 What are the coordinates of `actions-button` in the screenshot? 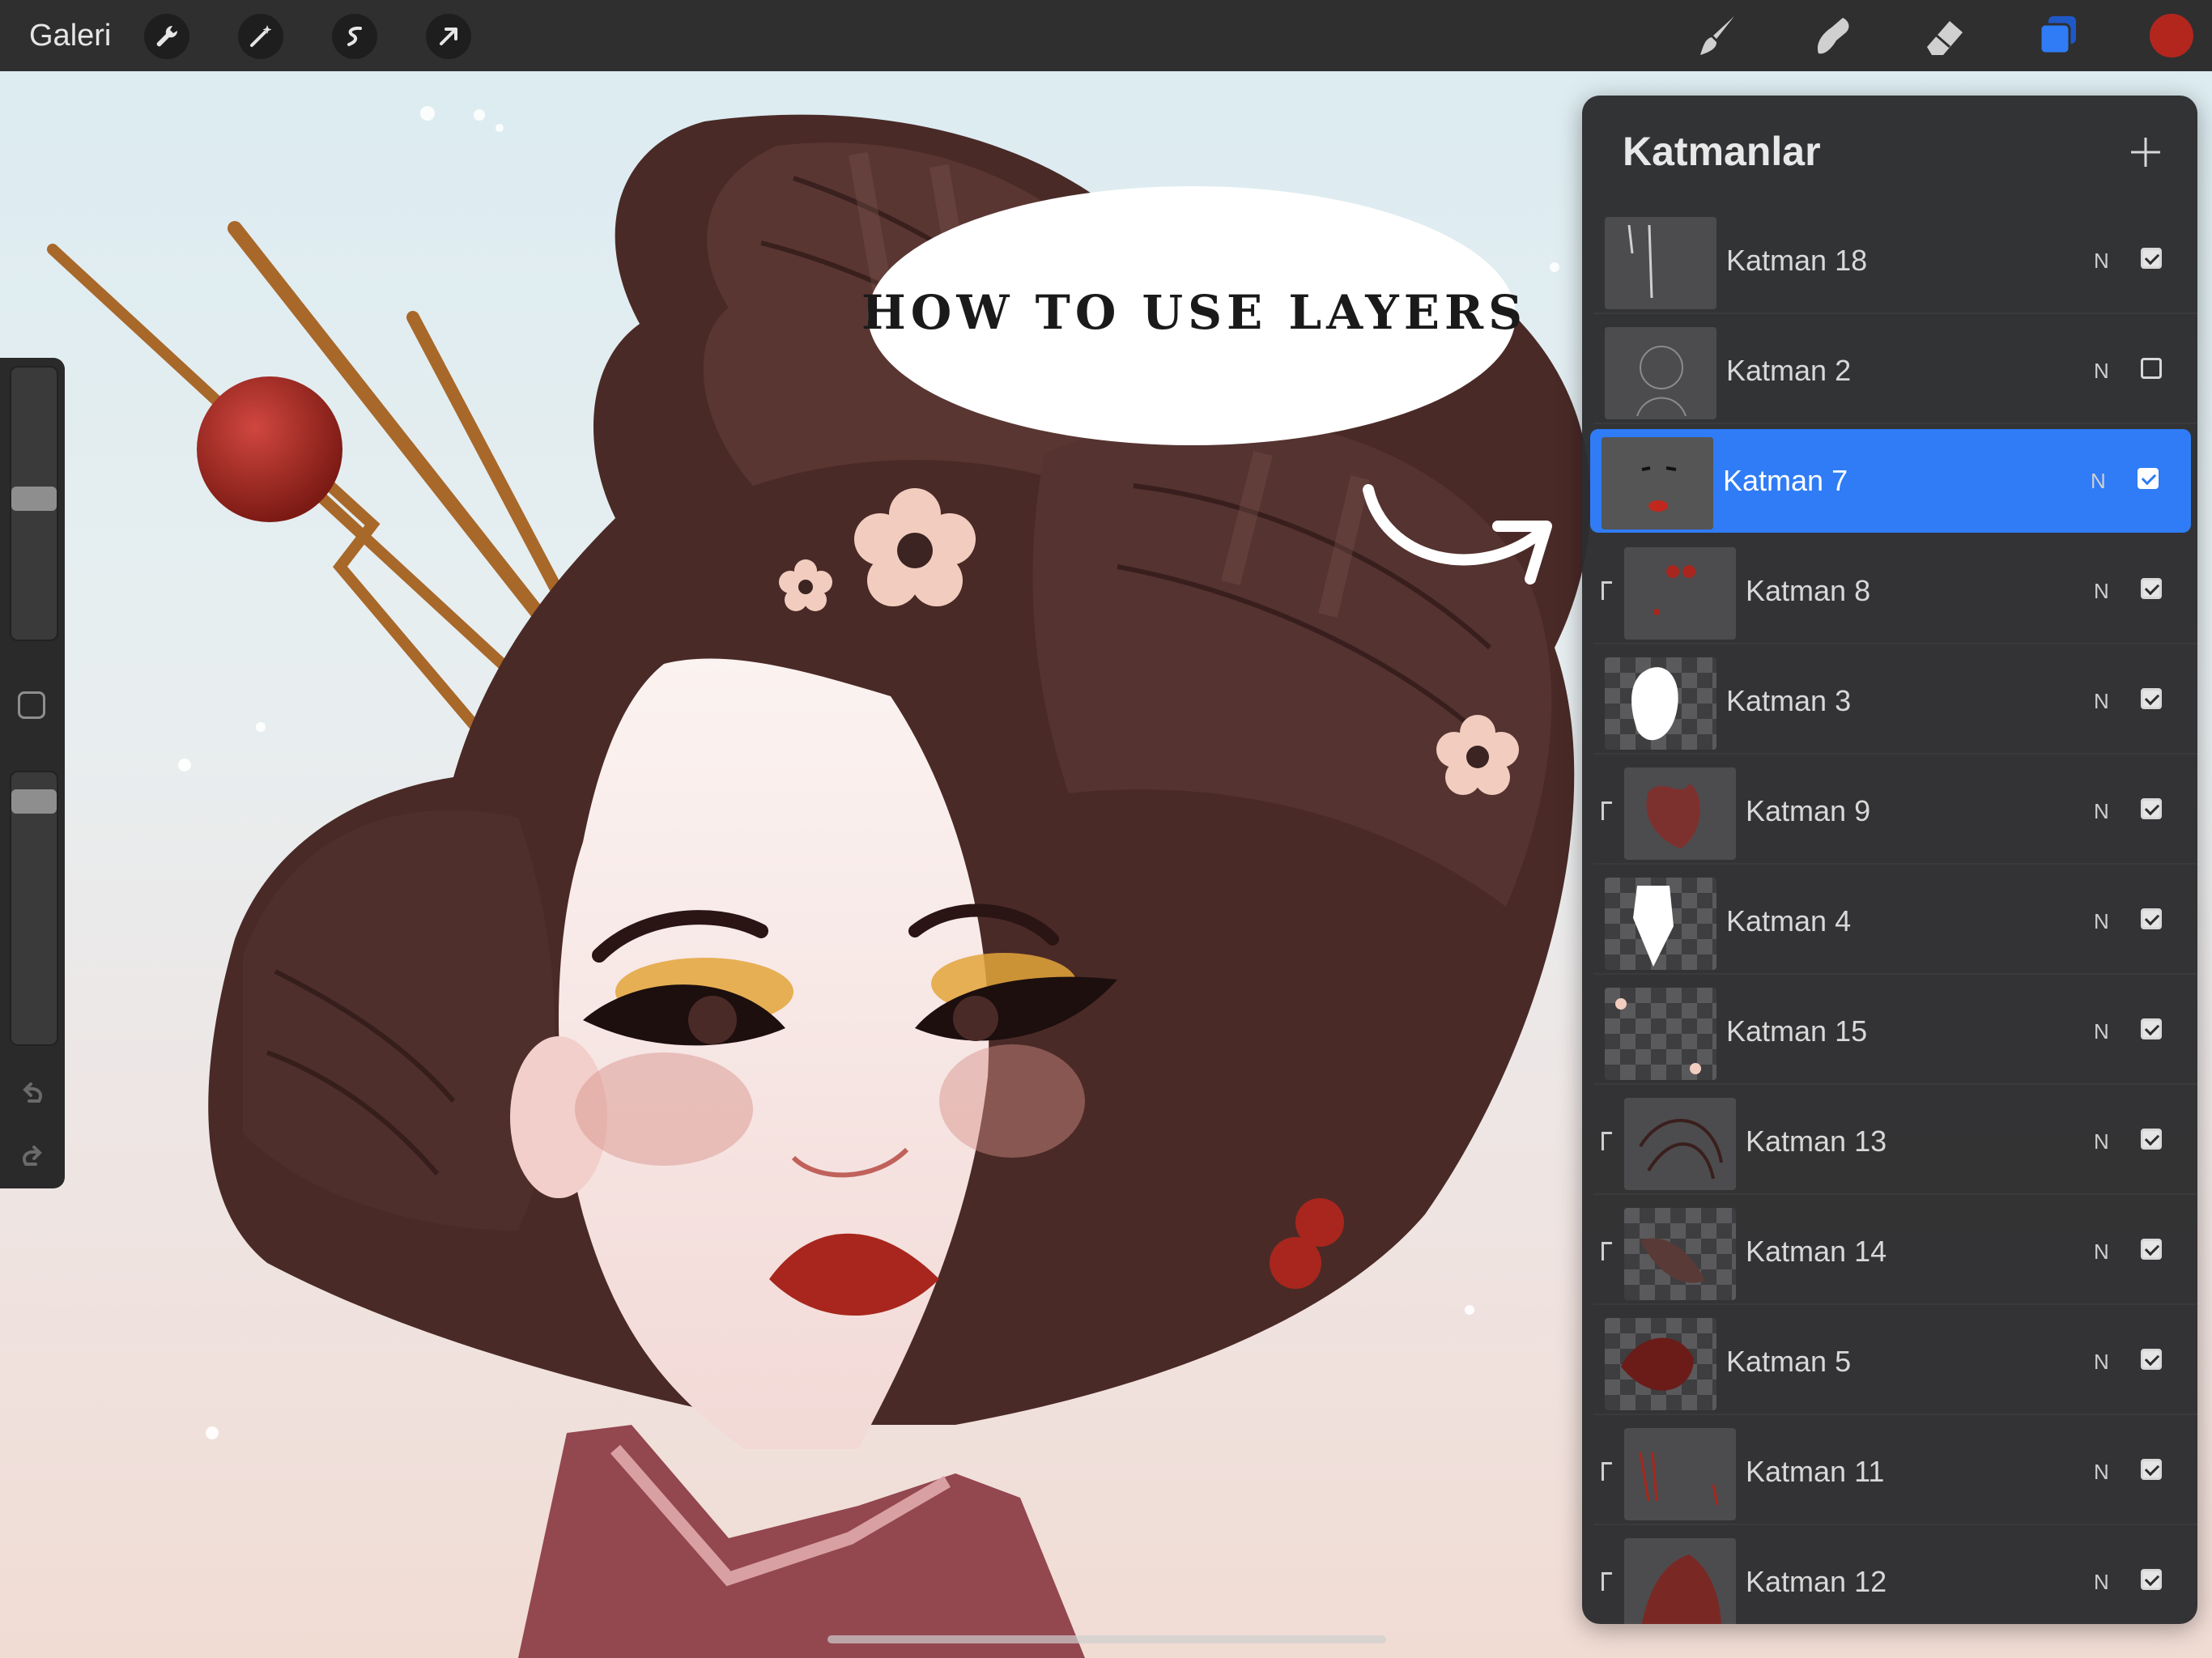 It's located at (166, 36).